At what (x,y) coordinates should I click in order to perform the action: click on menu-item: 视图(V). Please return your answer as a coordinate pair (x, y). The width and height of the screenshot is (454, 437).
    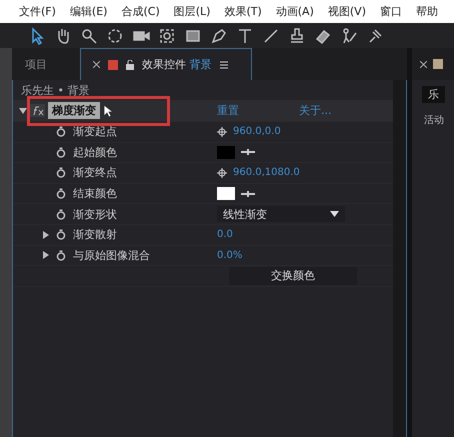
    Looking at the image, I should click on (347, 11).